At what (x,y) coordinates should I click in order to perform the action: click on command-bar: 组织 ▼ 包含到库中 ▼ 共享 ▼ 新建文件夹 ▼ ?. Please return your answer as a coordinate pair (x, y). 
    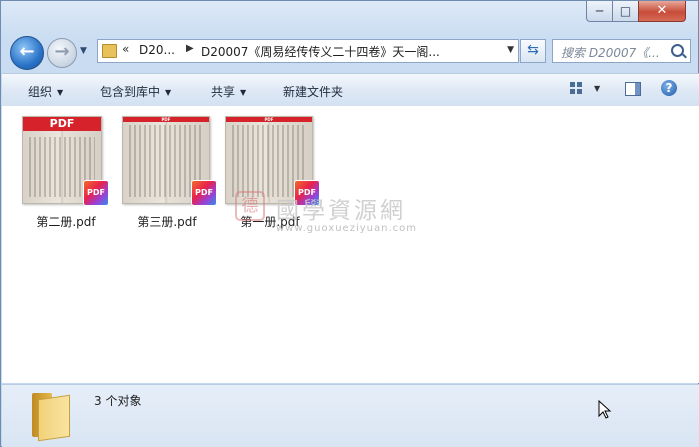
    Looking at the image, I should click on (350, 90).